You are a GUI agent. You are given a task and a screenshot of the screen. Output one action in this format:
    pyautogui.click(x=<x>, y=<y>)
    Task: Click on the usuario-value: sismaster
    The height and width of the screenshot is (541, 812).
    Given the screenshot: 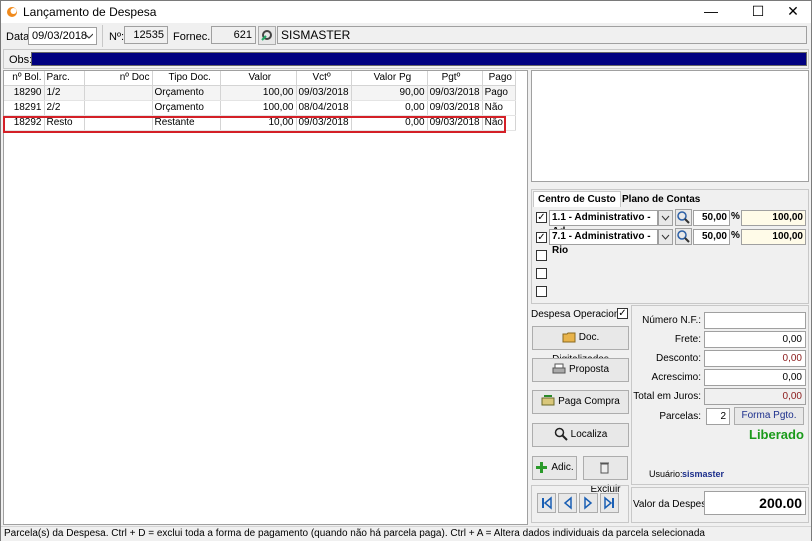 What is the action you would take?
    pyautogui.click(x=703, y=474)
    